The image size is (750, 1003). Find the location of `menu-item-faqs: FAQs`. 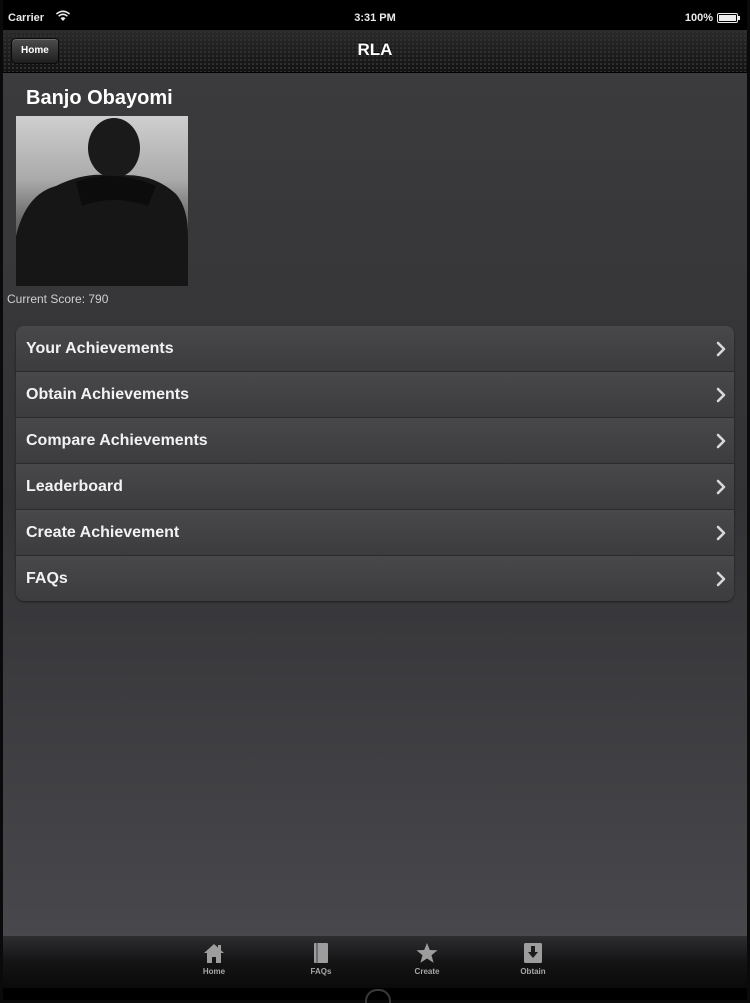

menu-item-faqs: FAQs is located at coordinates (375, 578).